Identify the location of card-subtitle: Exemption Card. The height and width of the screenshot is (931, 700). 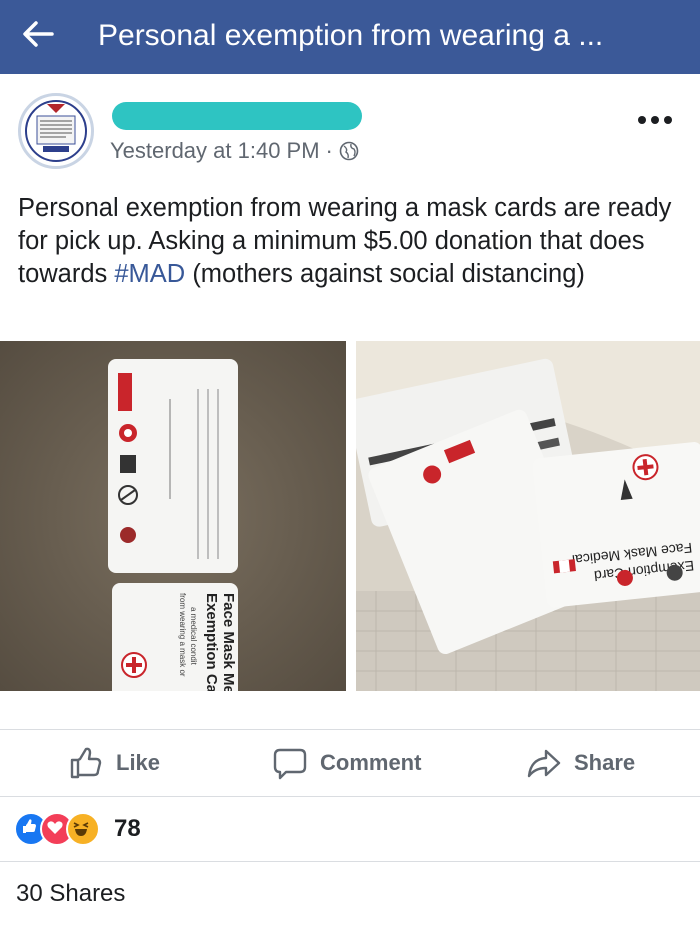
(211, 642).